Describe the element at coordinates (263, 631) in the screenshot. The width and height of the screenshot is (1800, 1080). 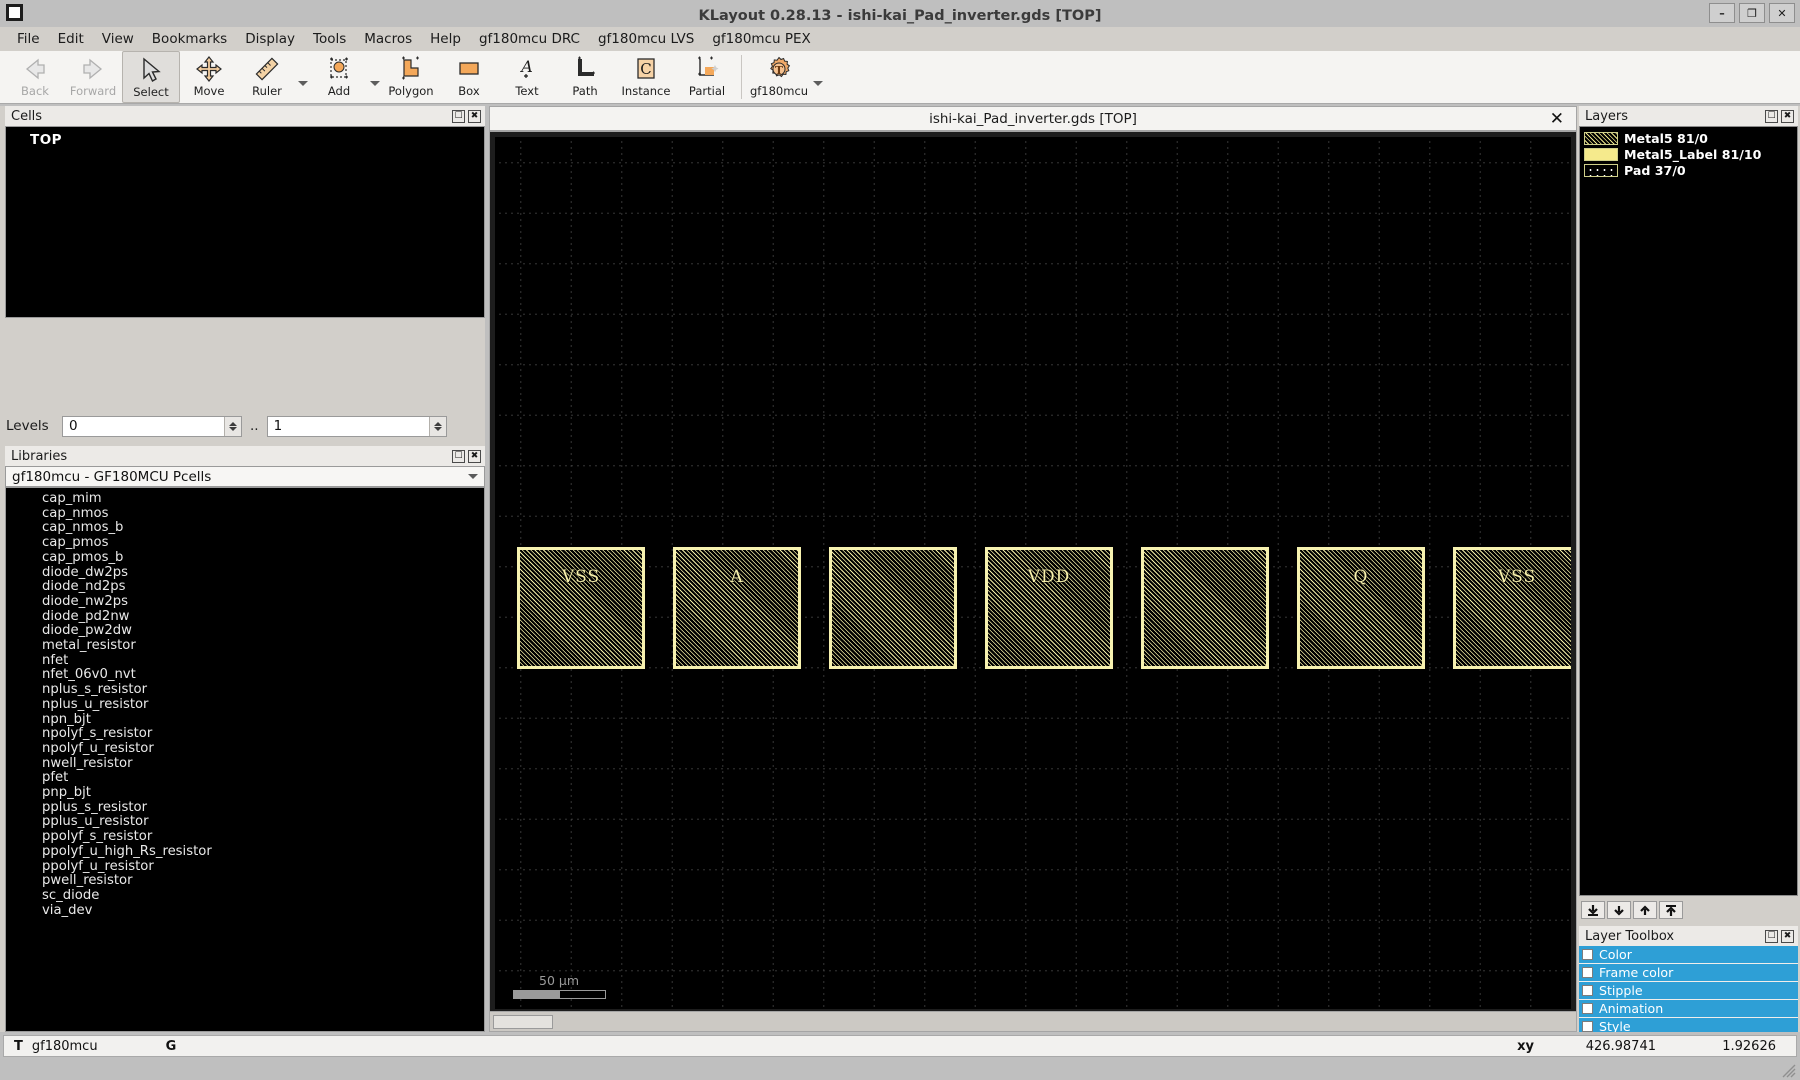
I see `list-item: diode_pw2dw` at that location.